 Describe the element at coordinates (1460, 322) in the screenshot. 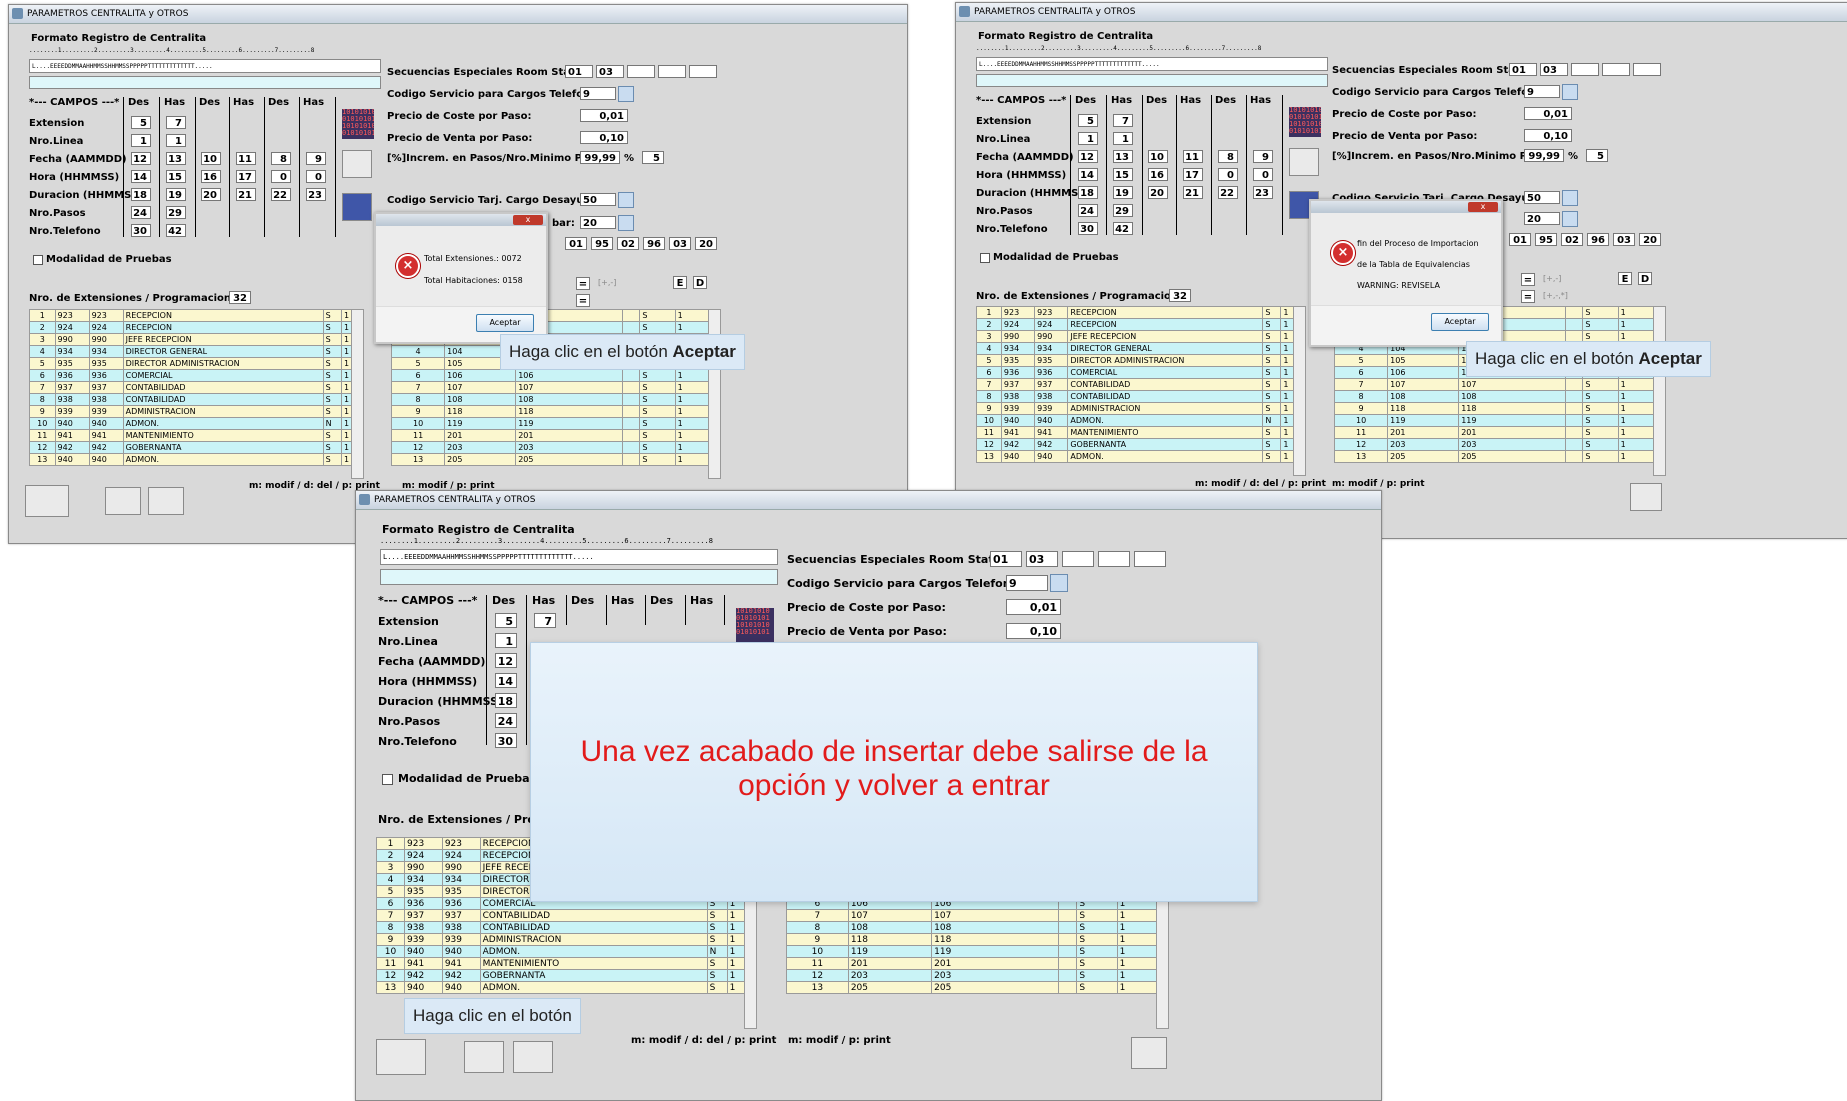

I see `accept-button: Aceptar` at that location.